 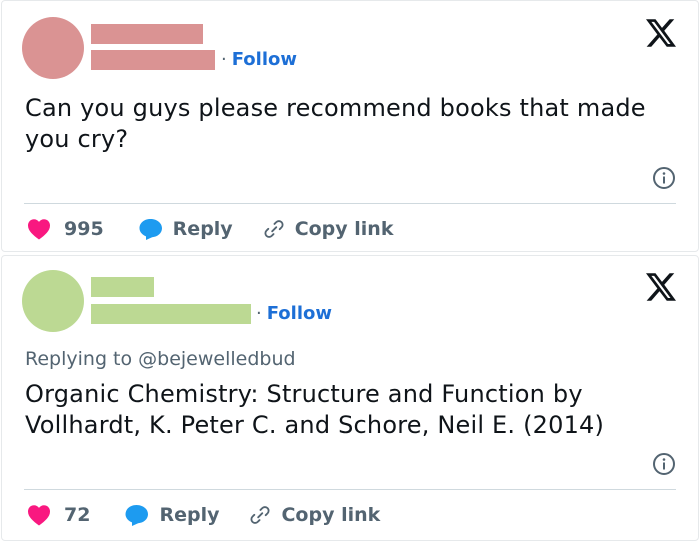 What do you see at coordinates (160, 359) in the screenshot?
I see `replying-to: Replying to @bejewelledbud` at bounding box center [160, 359].